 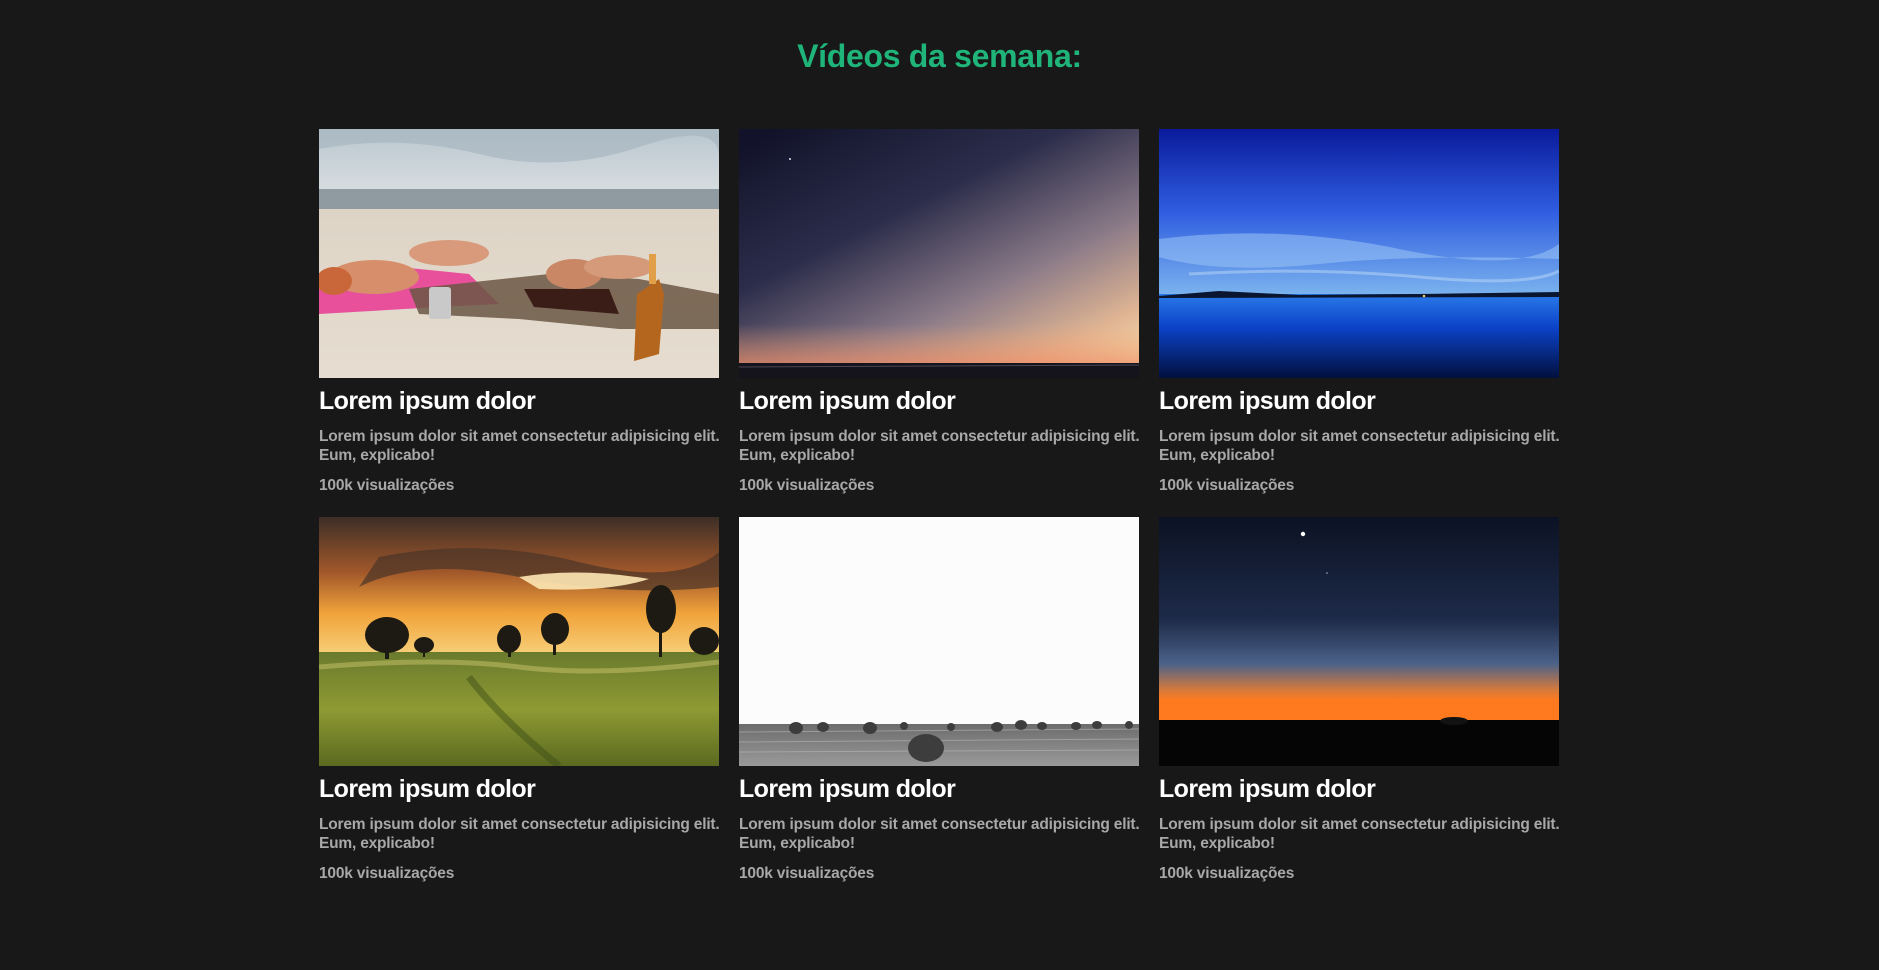 What do you see at coordinates (519, 641) in the screenshot?
I see `video-thumbnail-meadow` at bounding box center [519, 641].